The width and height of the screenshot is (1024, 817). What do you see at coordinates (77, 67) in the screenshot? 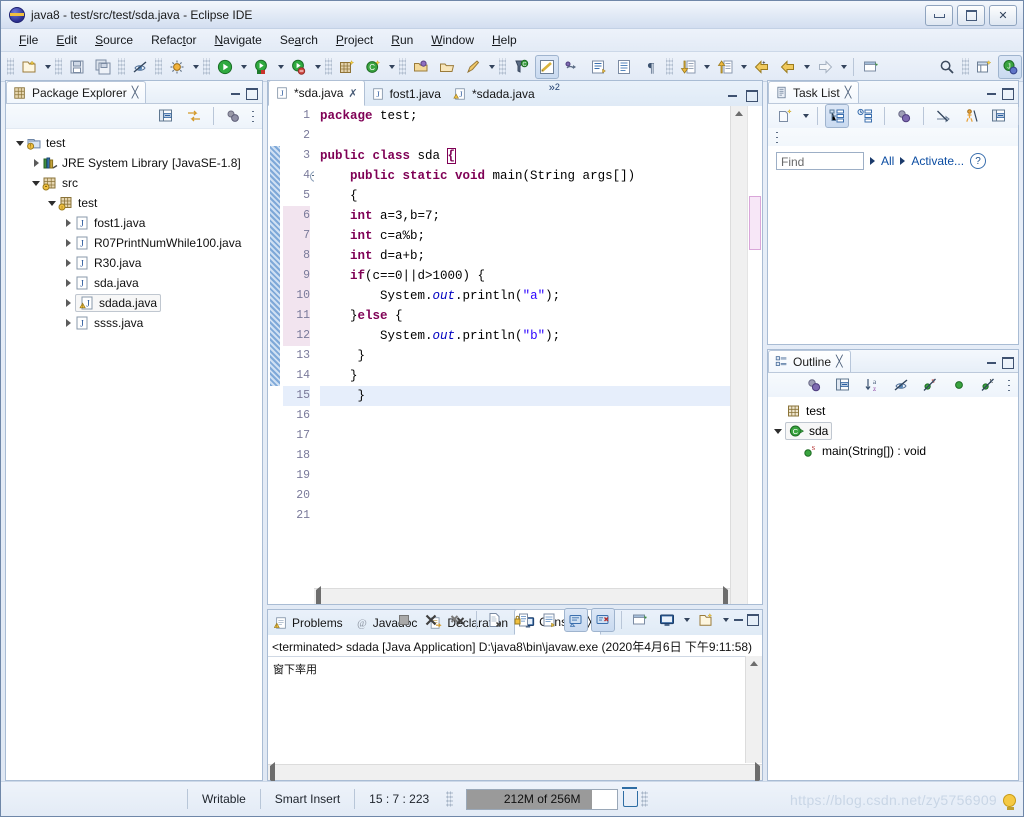
I see `save-icon` at bounding box center [77, 67].